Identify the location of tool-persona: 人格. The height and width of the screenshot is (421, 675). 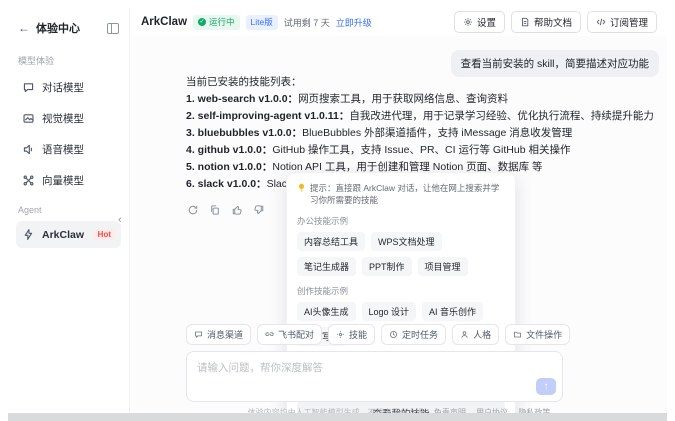
(476, 334).